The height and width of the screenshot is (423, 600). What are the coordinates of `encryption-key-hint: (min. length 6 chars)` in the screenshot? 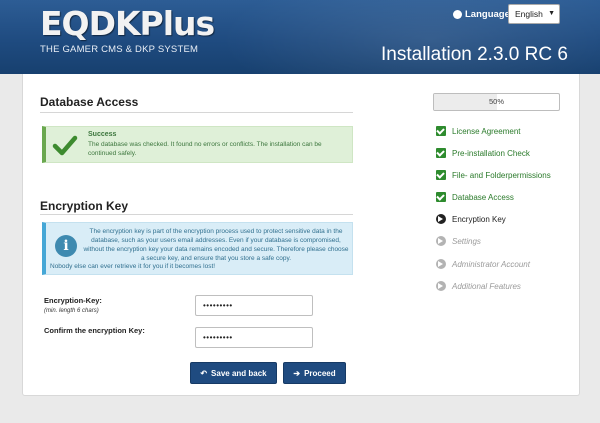 It's located at (71, 311).